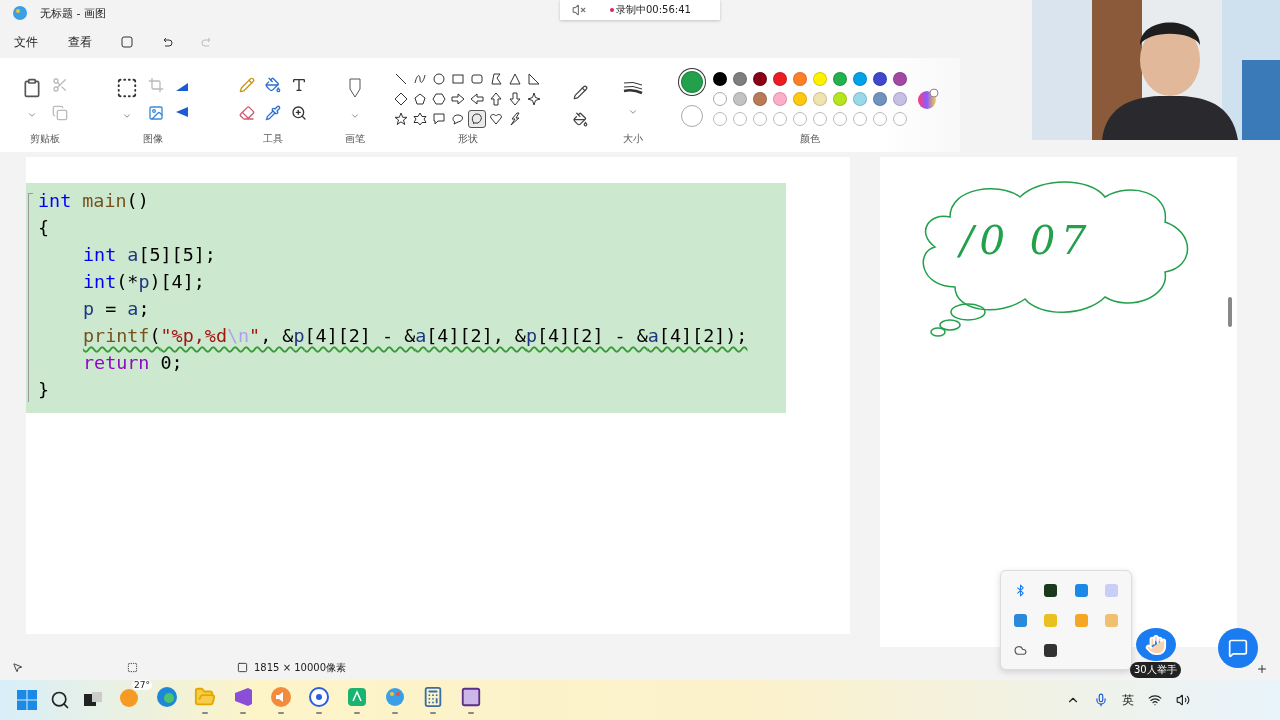  What do you see at coordinates (142, 685) in the screenshot?
I see `temperature: 27°` at bounding box center [142, 685].